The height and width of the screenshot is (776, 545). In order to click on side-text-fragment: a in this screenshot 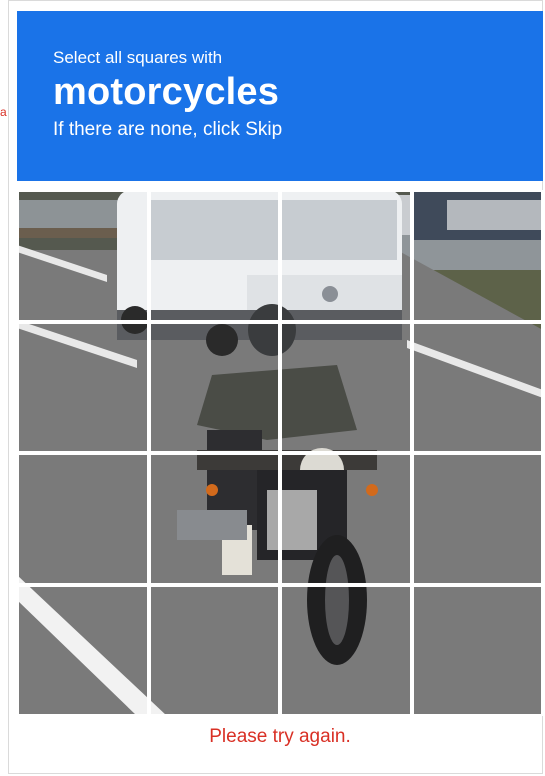, I will do `click(3, 112)`.